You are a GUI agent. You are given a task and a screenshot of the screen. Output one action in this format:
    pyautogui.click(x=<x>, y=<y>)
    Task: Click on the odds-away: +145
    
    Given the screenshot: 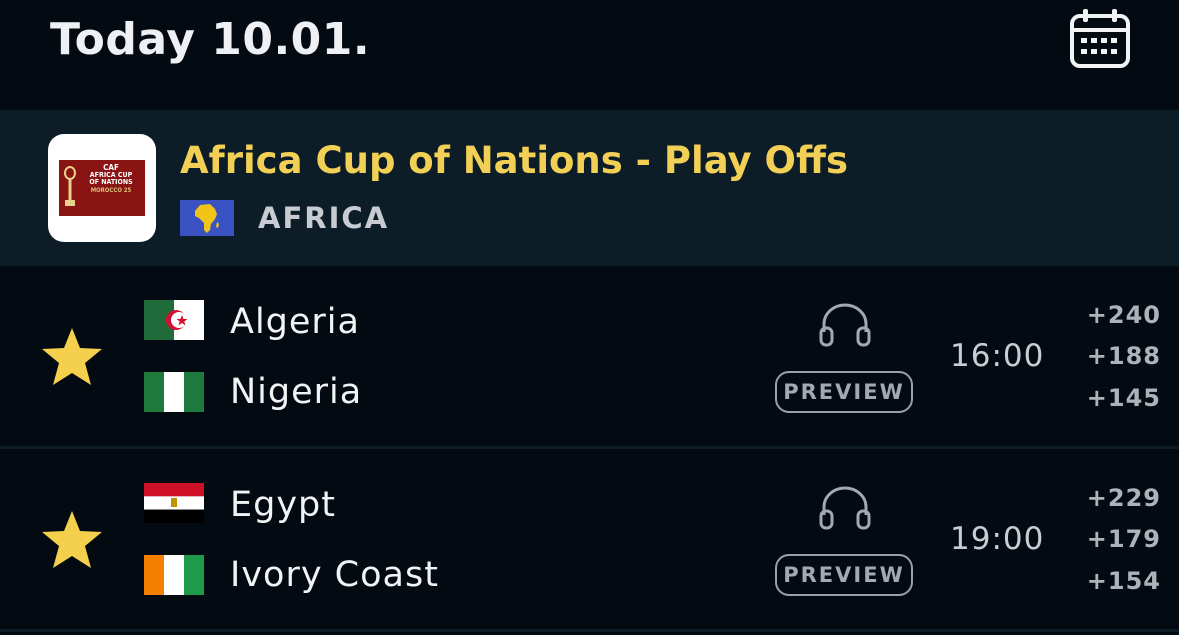 What is the action you would take?
    pyautogui.click(x=1124, y=398)
    